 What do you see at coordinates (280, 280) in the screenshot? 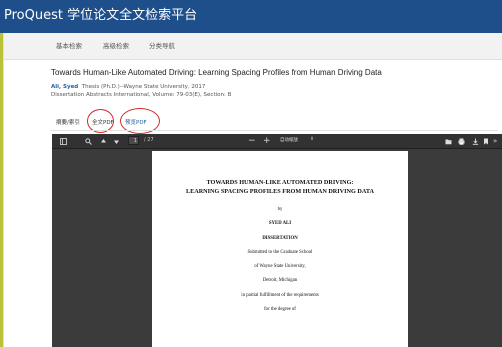
I see `page-location: Detroit, Michigan` at bounding box center [280, 280].